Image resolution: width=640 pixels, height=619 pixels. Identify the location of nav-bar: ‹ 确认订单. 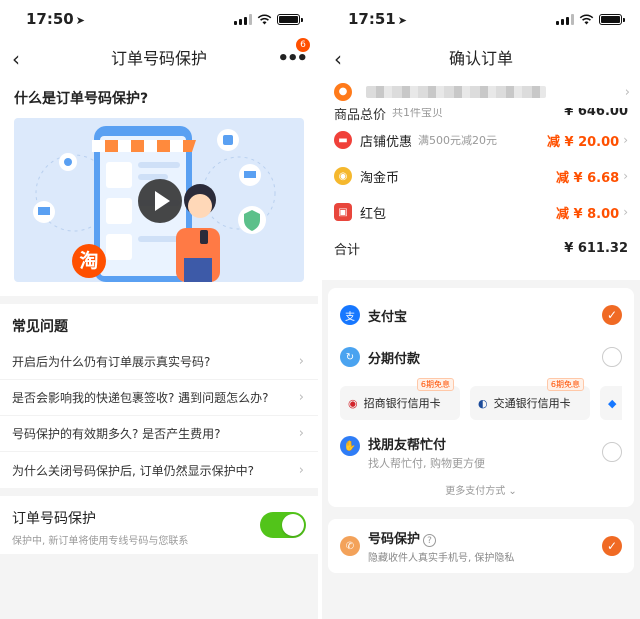
(481, 57).